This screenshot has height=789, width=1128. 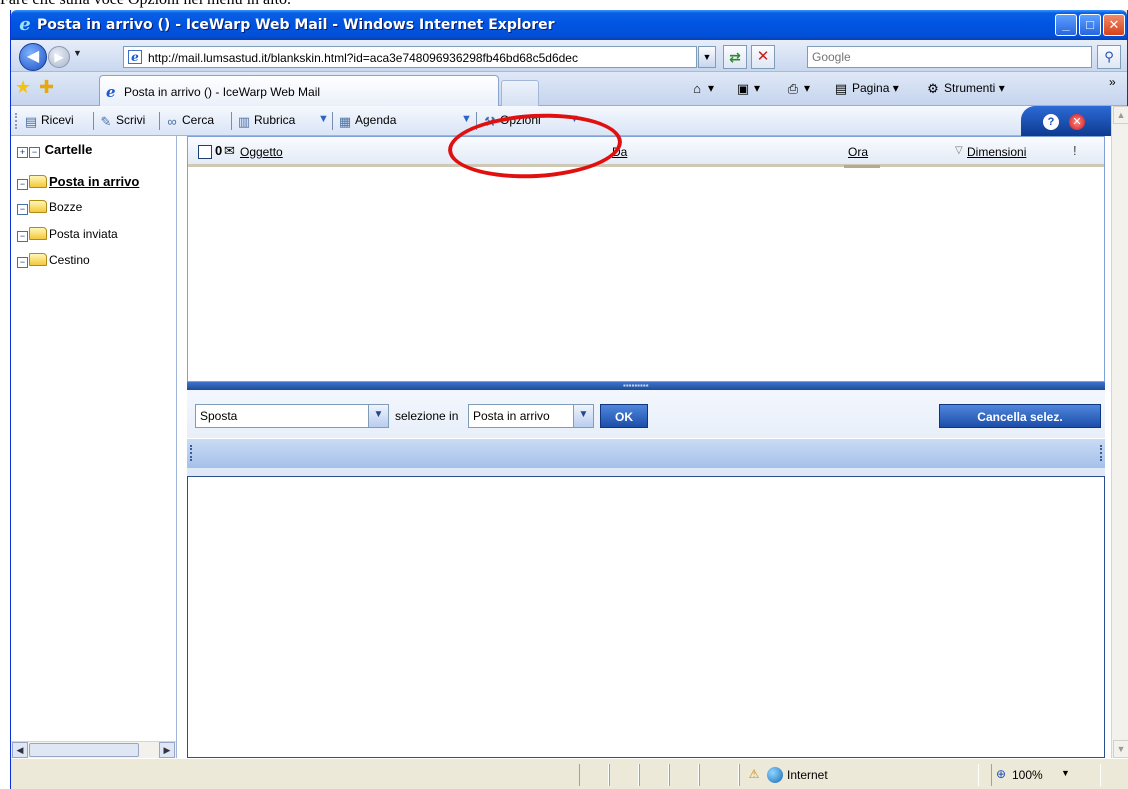 I want to click on preview-toolbar, so click(x=646, y=453).